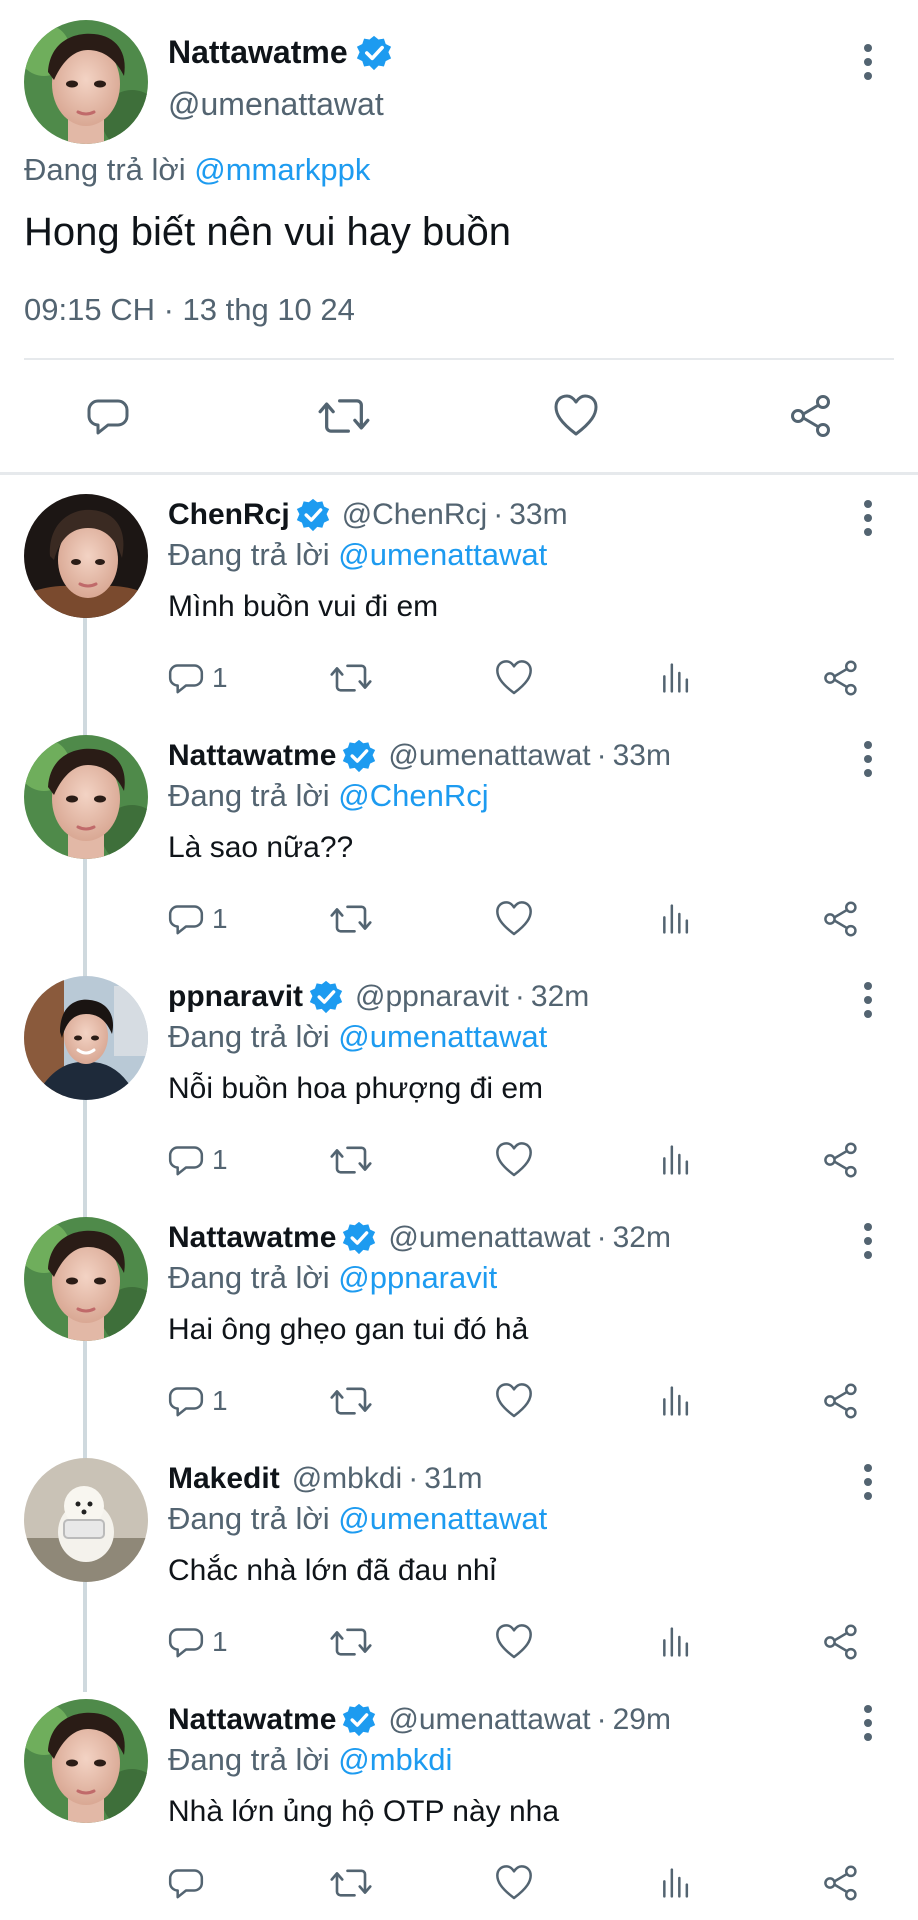 The width and height of the screenshot is (918, 1920). I want to click on share-icon, so click(840, 1883).